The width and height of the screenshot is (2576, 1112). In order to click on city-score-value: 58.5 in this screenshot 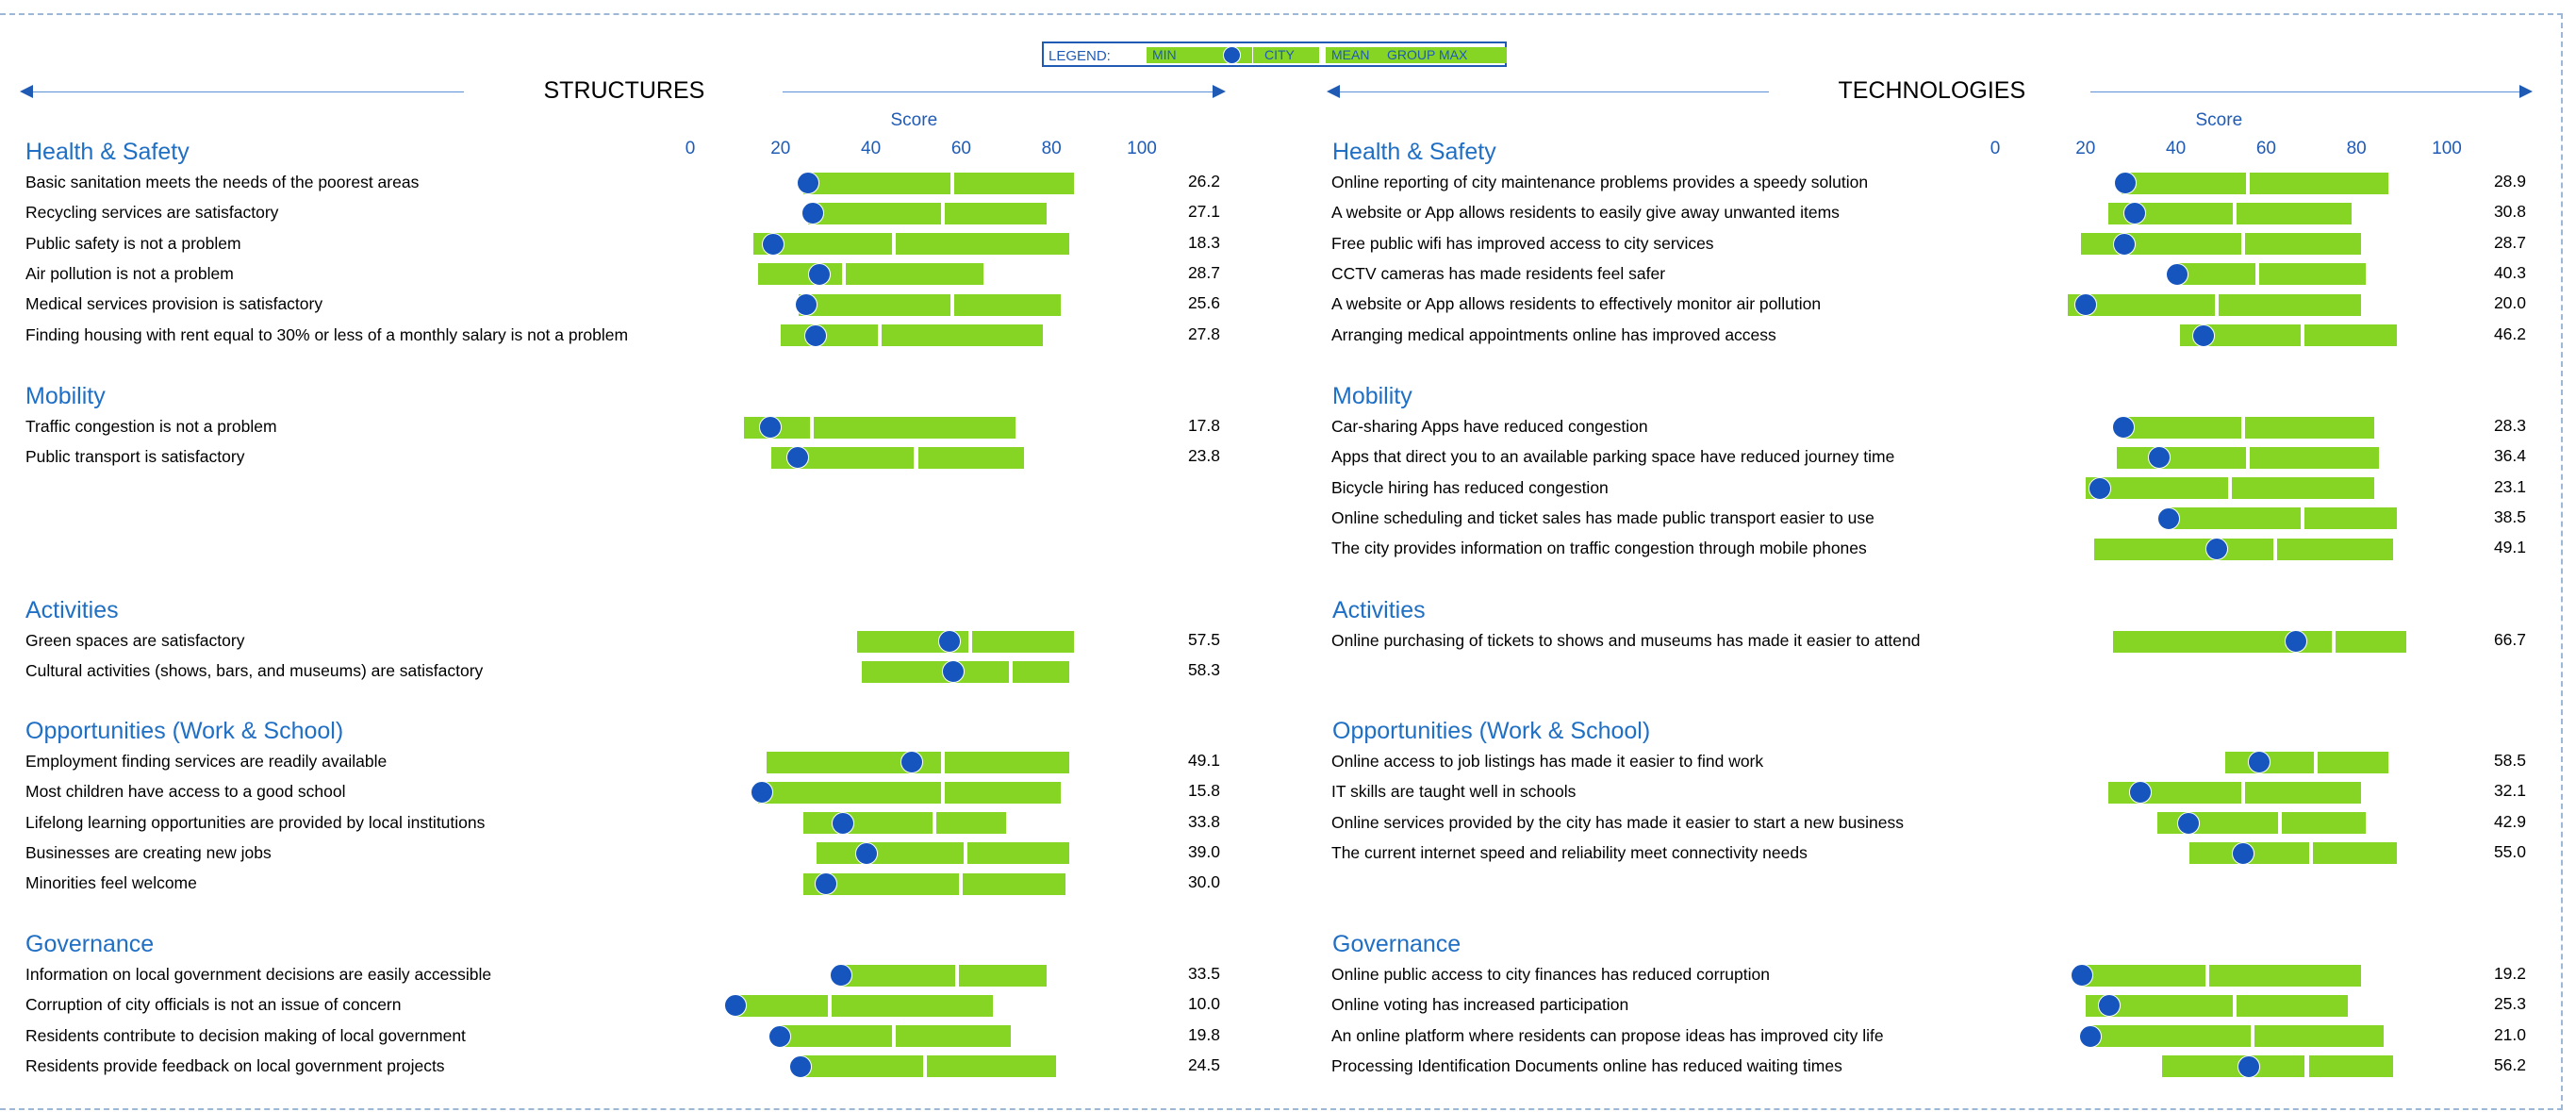, I will do `click(2509, 760)`.